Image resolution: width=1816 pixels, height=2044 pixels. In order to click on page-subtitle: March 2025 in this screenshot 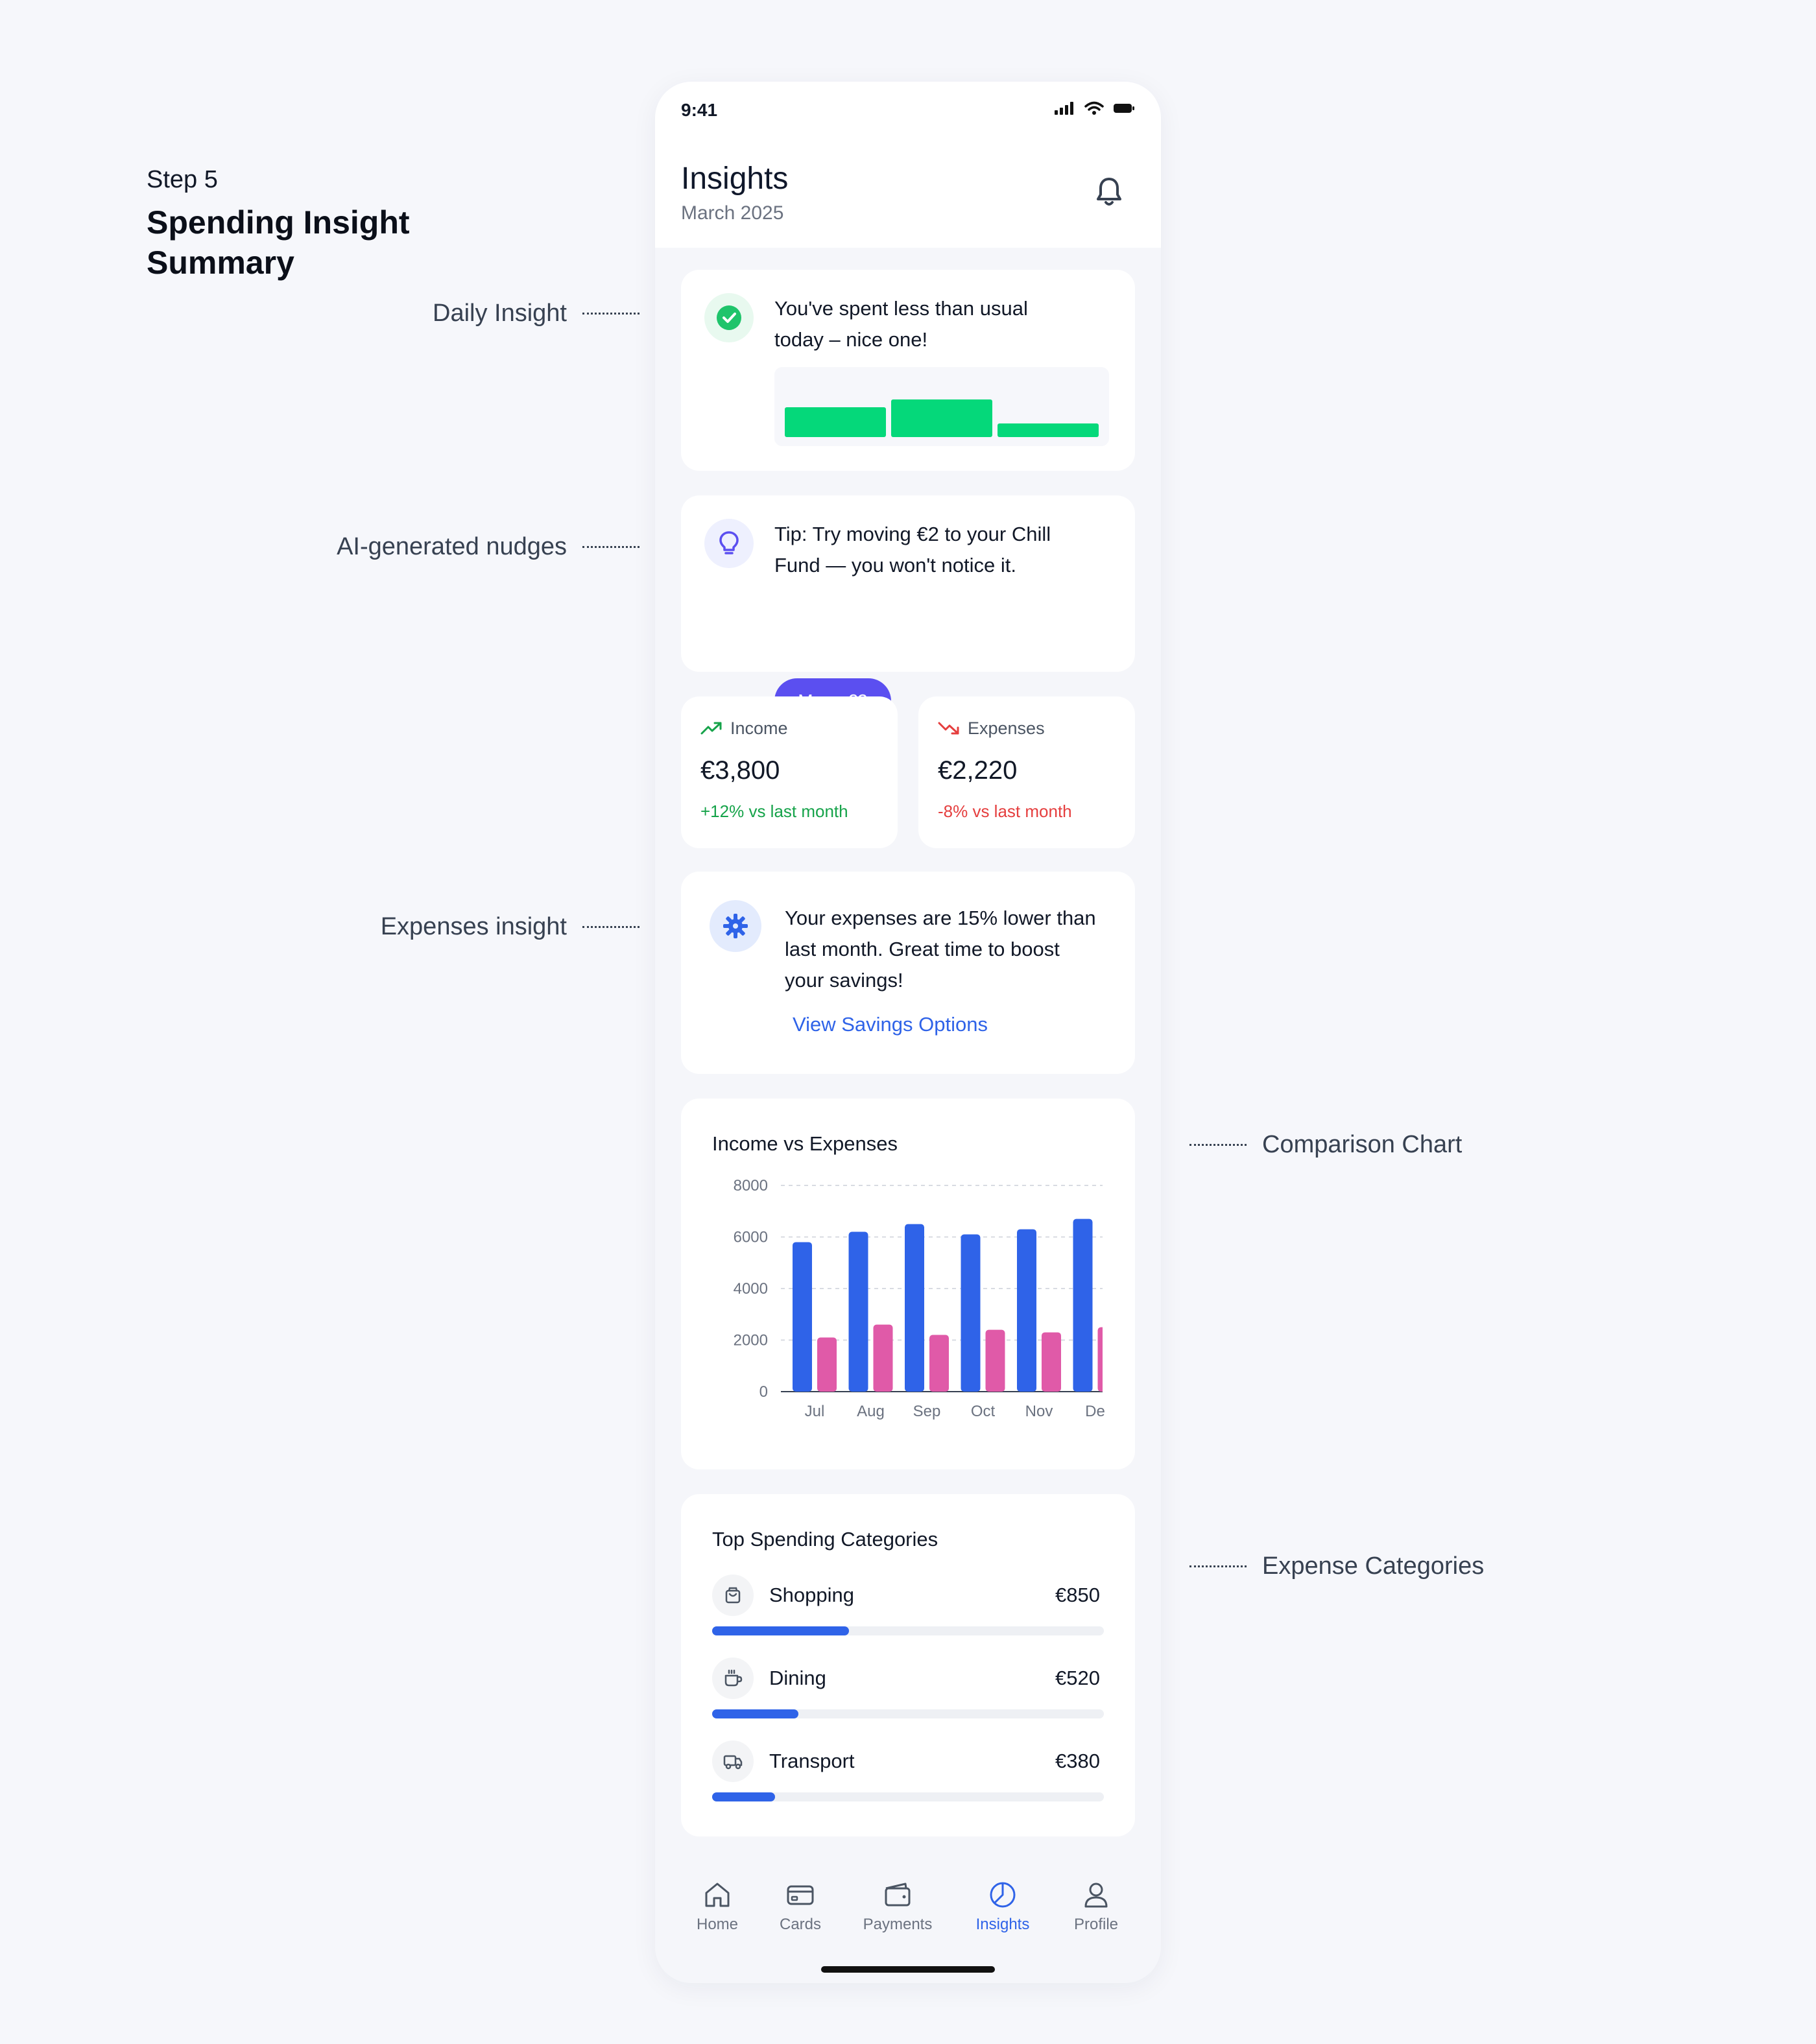, I will do `click(732, 213)`.